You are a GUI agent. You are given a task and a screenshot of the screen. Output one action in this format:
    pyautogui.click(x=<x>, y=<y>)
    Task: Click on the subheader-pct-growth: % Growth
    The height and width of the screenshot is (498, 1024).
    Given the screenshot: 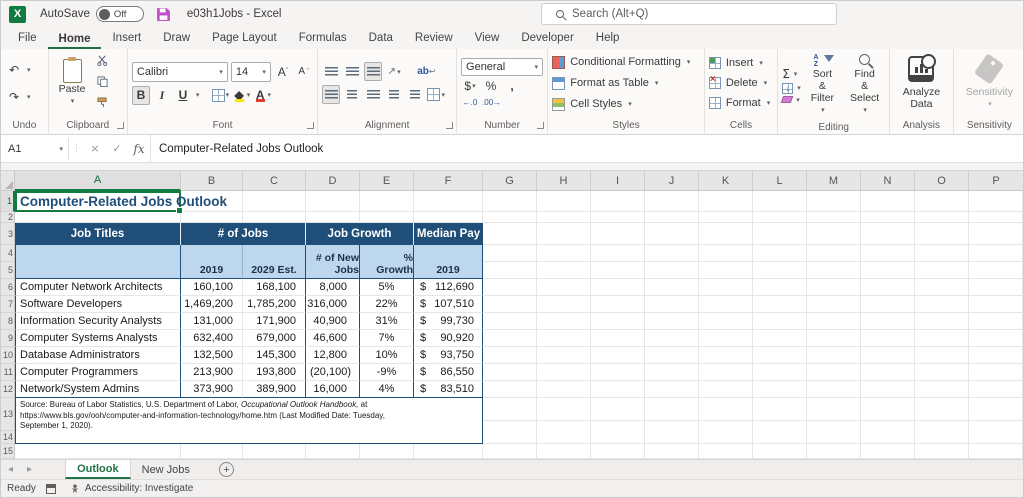 What is the action you would take?
    pyautogui.click(x=387, y=262)
    